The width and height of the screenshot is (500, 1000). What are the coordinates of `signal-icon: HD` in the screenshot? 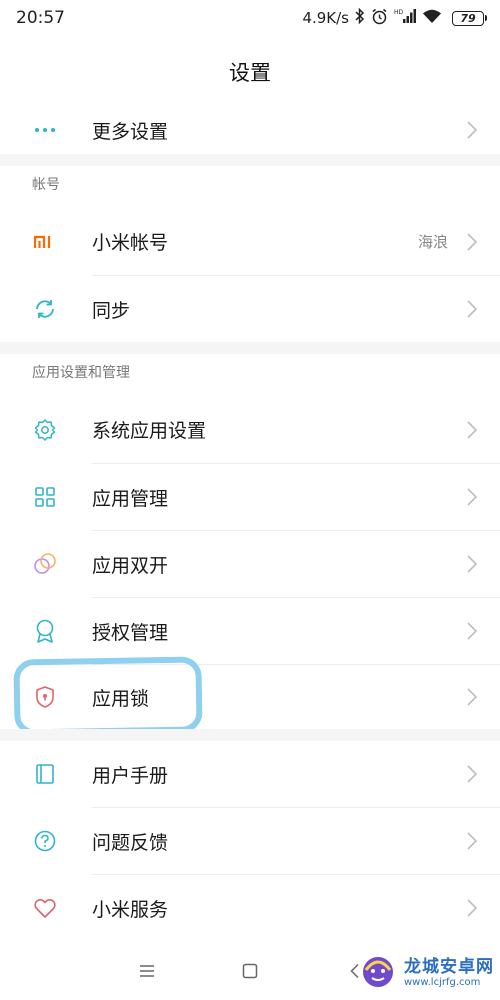 It's located at (405, 18).